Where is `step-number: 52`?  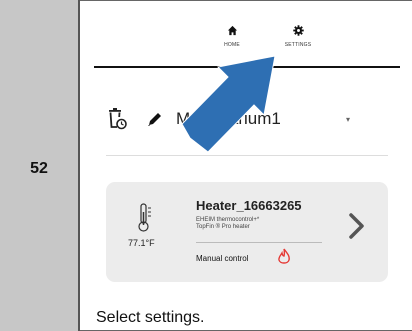 step-number: 52 is located at coordinates (39, 168).